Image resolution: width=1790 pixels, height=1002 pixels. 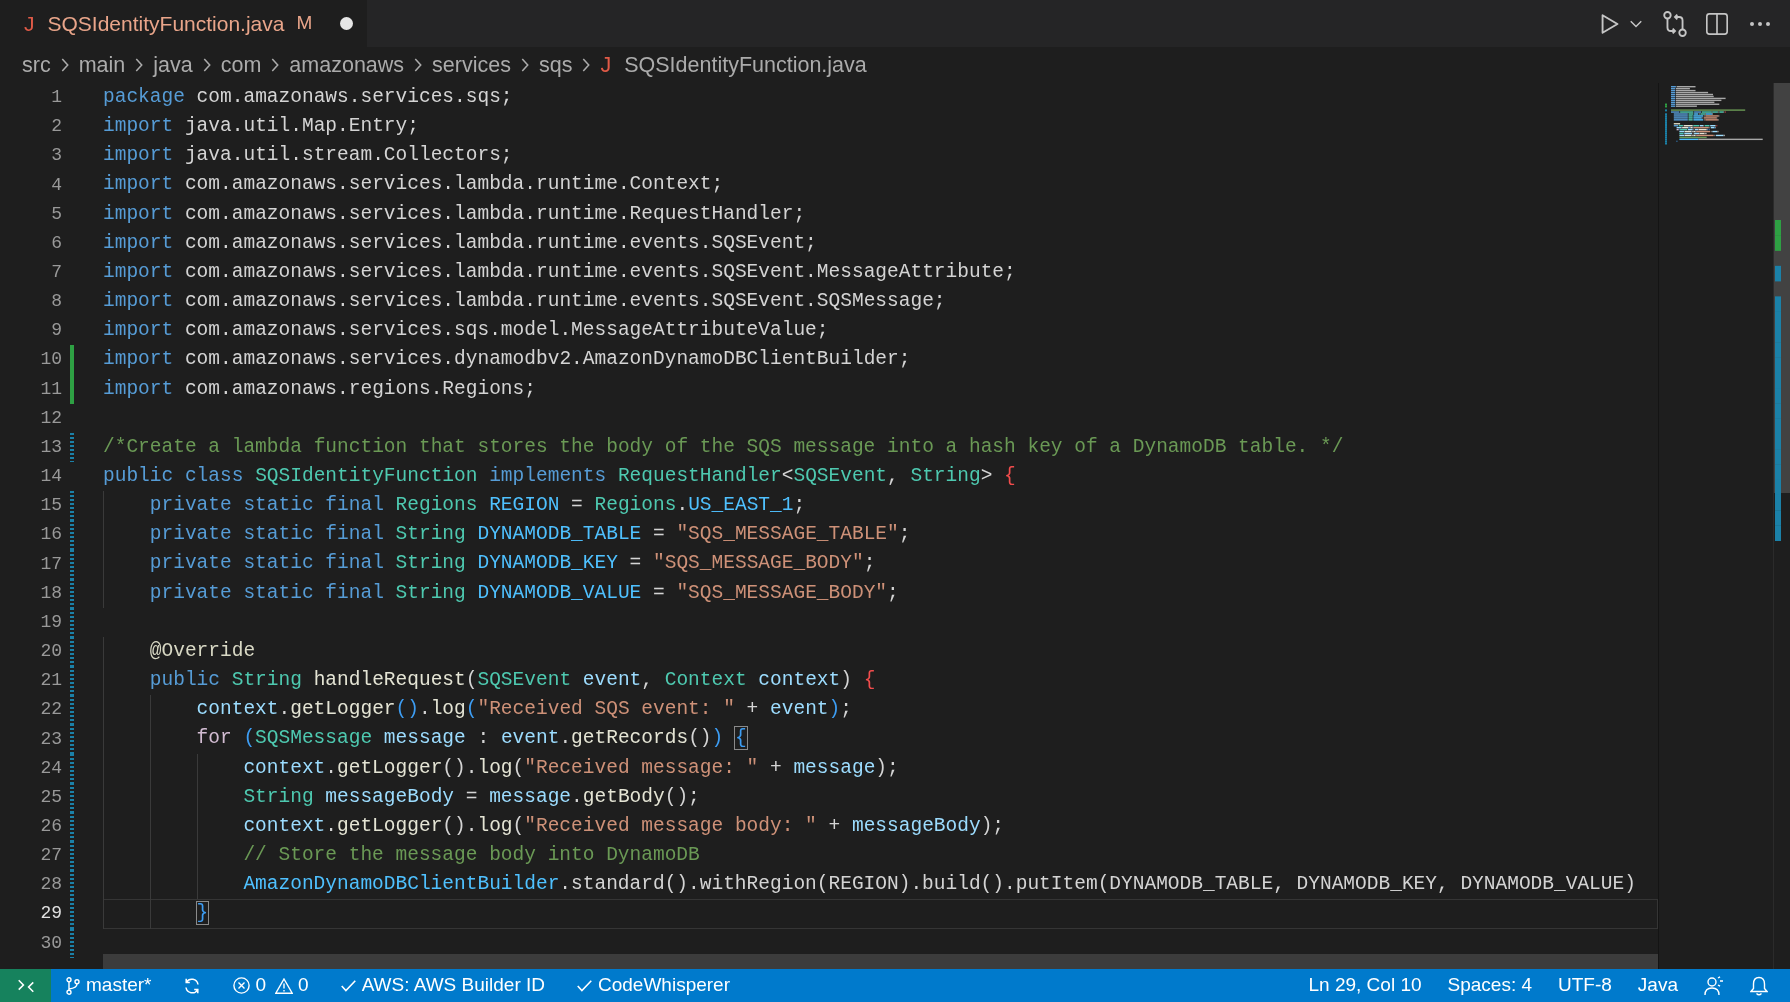 I want to click on compare-icon, so click(x=1675, y=23).